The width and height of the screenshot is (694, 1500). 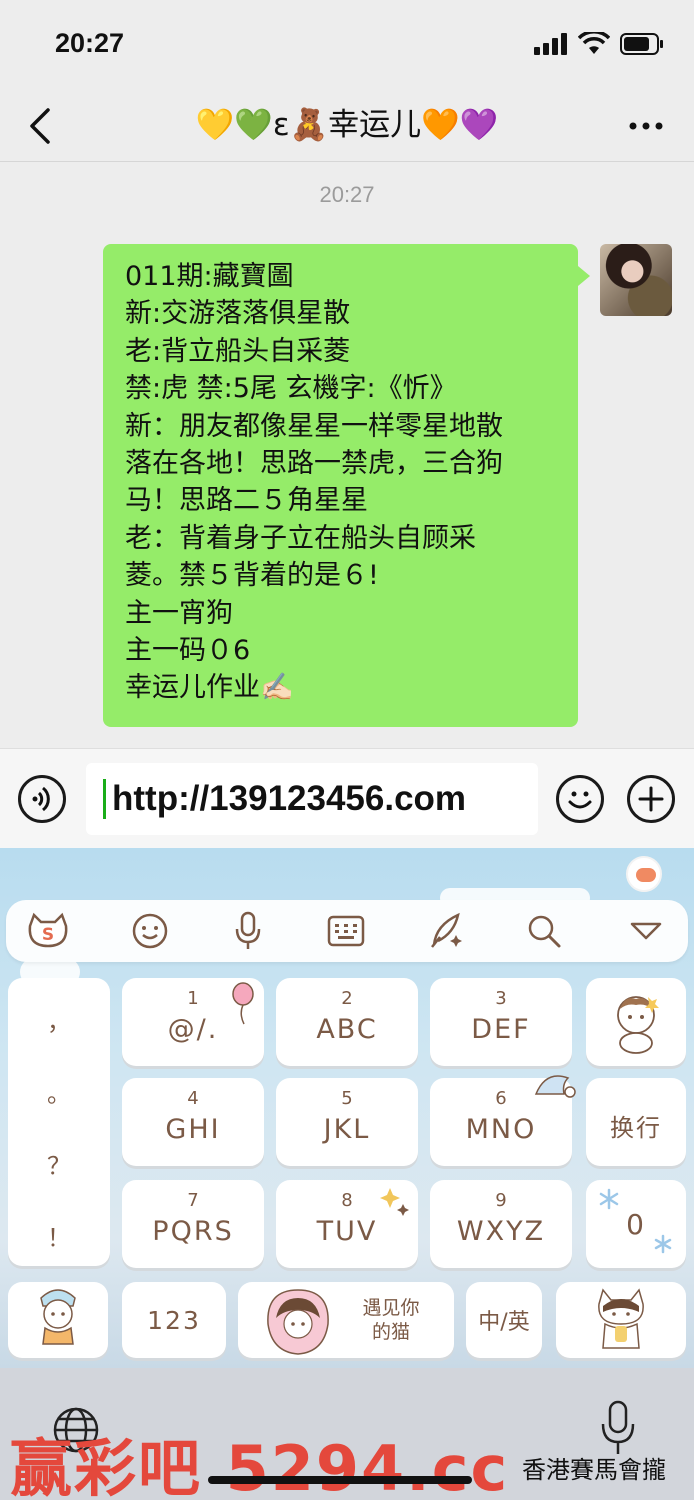 What do you see at coordinates (347, 1029) in the screenshot?
I see `key-label: ABC` at bounding box center [347, 1029].